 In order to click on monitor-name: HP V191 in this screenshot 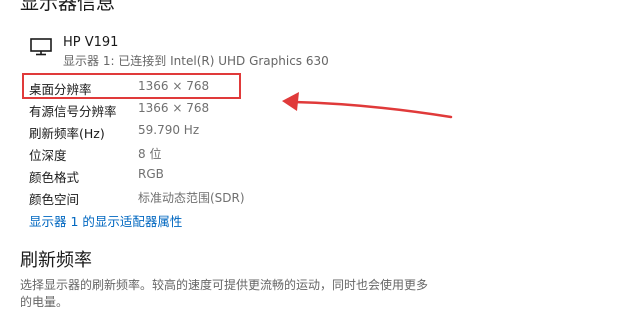, I will do `click(91, 42)`.